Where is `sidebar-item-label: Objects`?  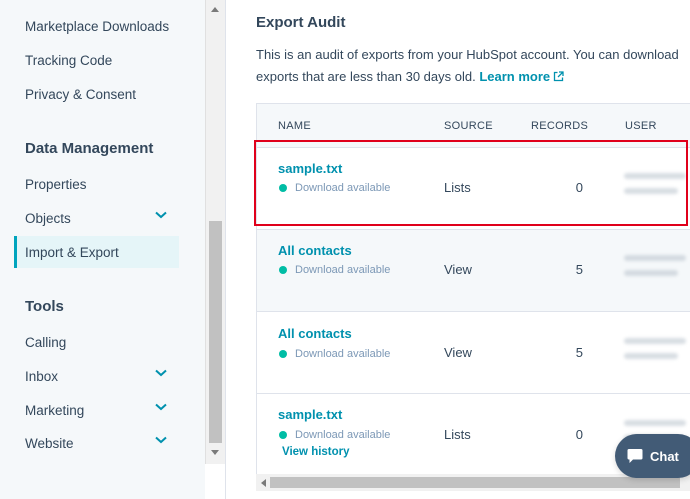
sidebar-item-label: Objects is located at coordinates (48, 218).